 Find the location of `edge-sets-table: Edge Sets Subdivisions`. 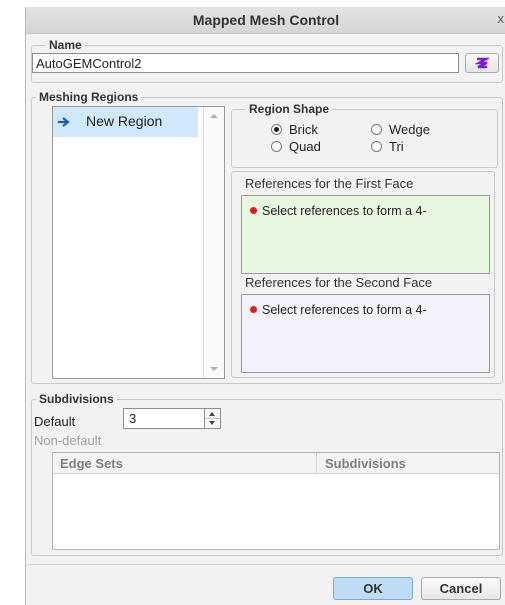

edge-sets-table: Edge Sets Subdivisions is located at coordinates (276, 501).